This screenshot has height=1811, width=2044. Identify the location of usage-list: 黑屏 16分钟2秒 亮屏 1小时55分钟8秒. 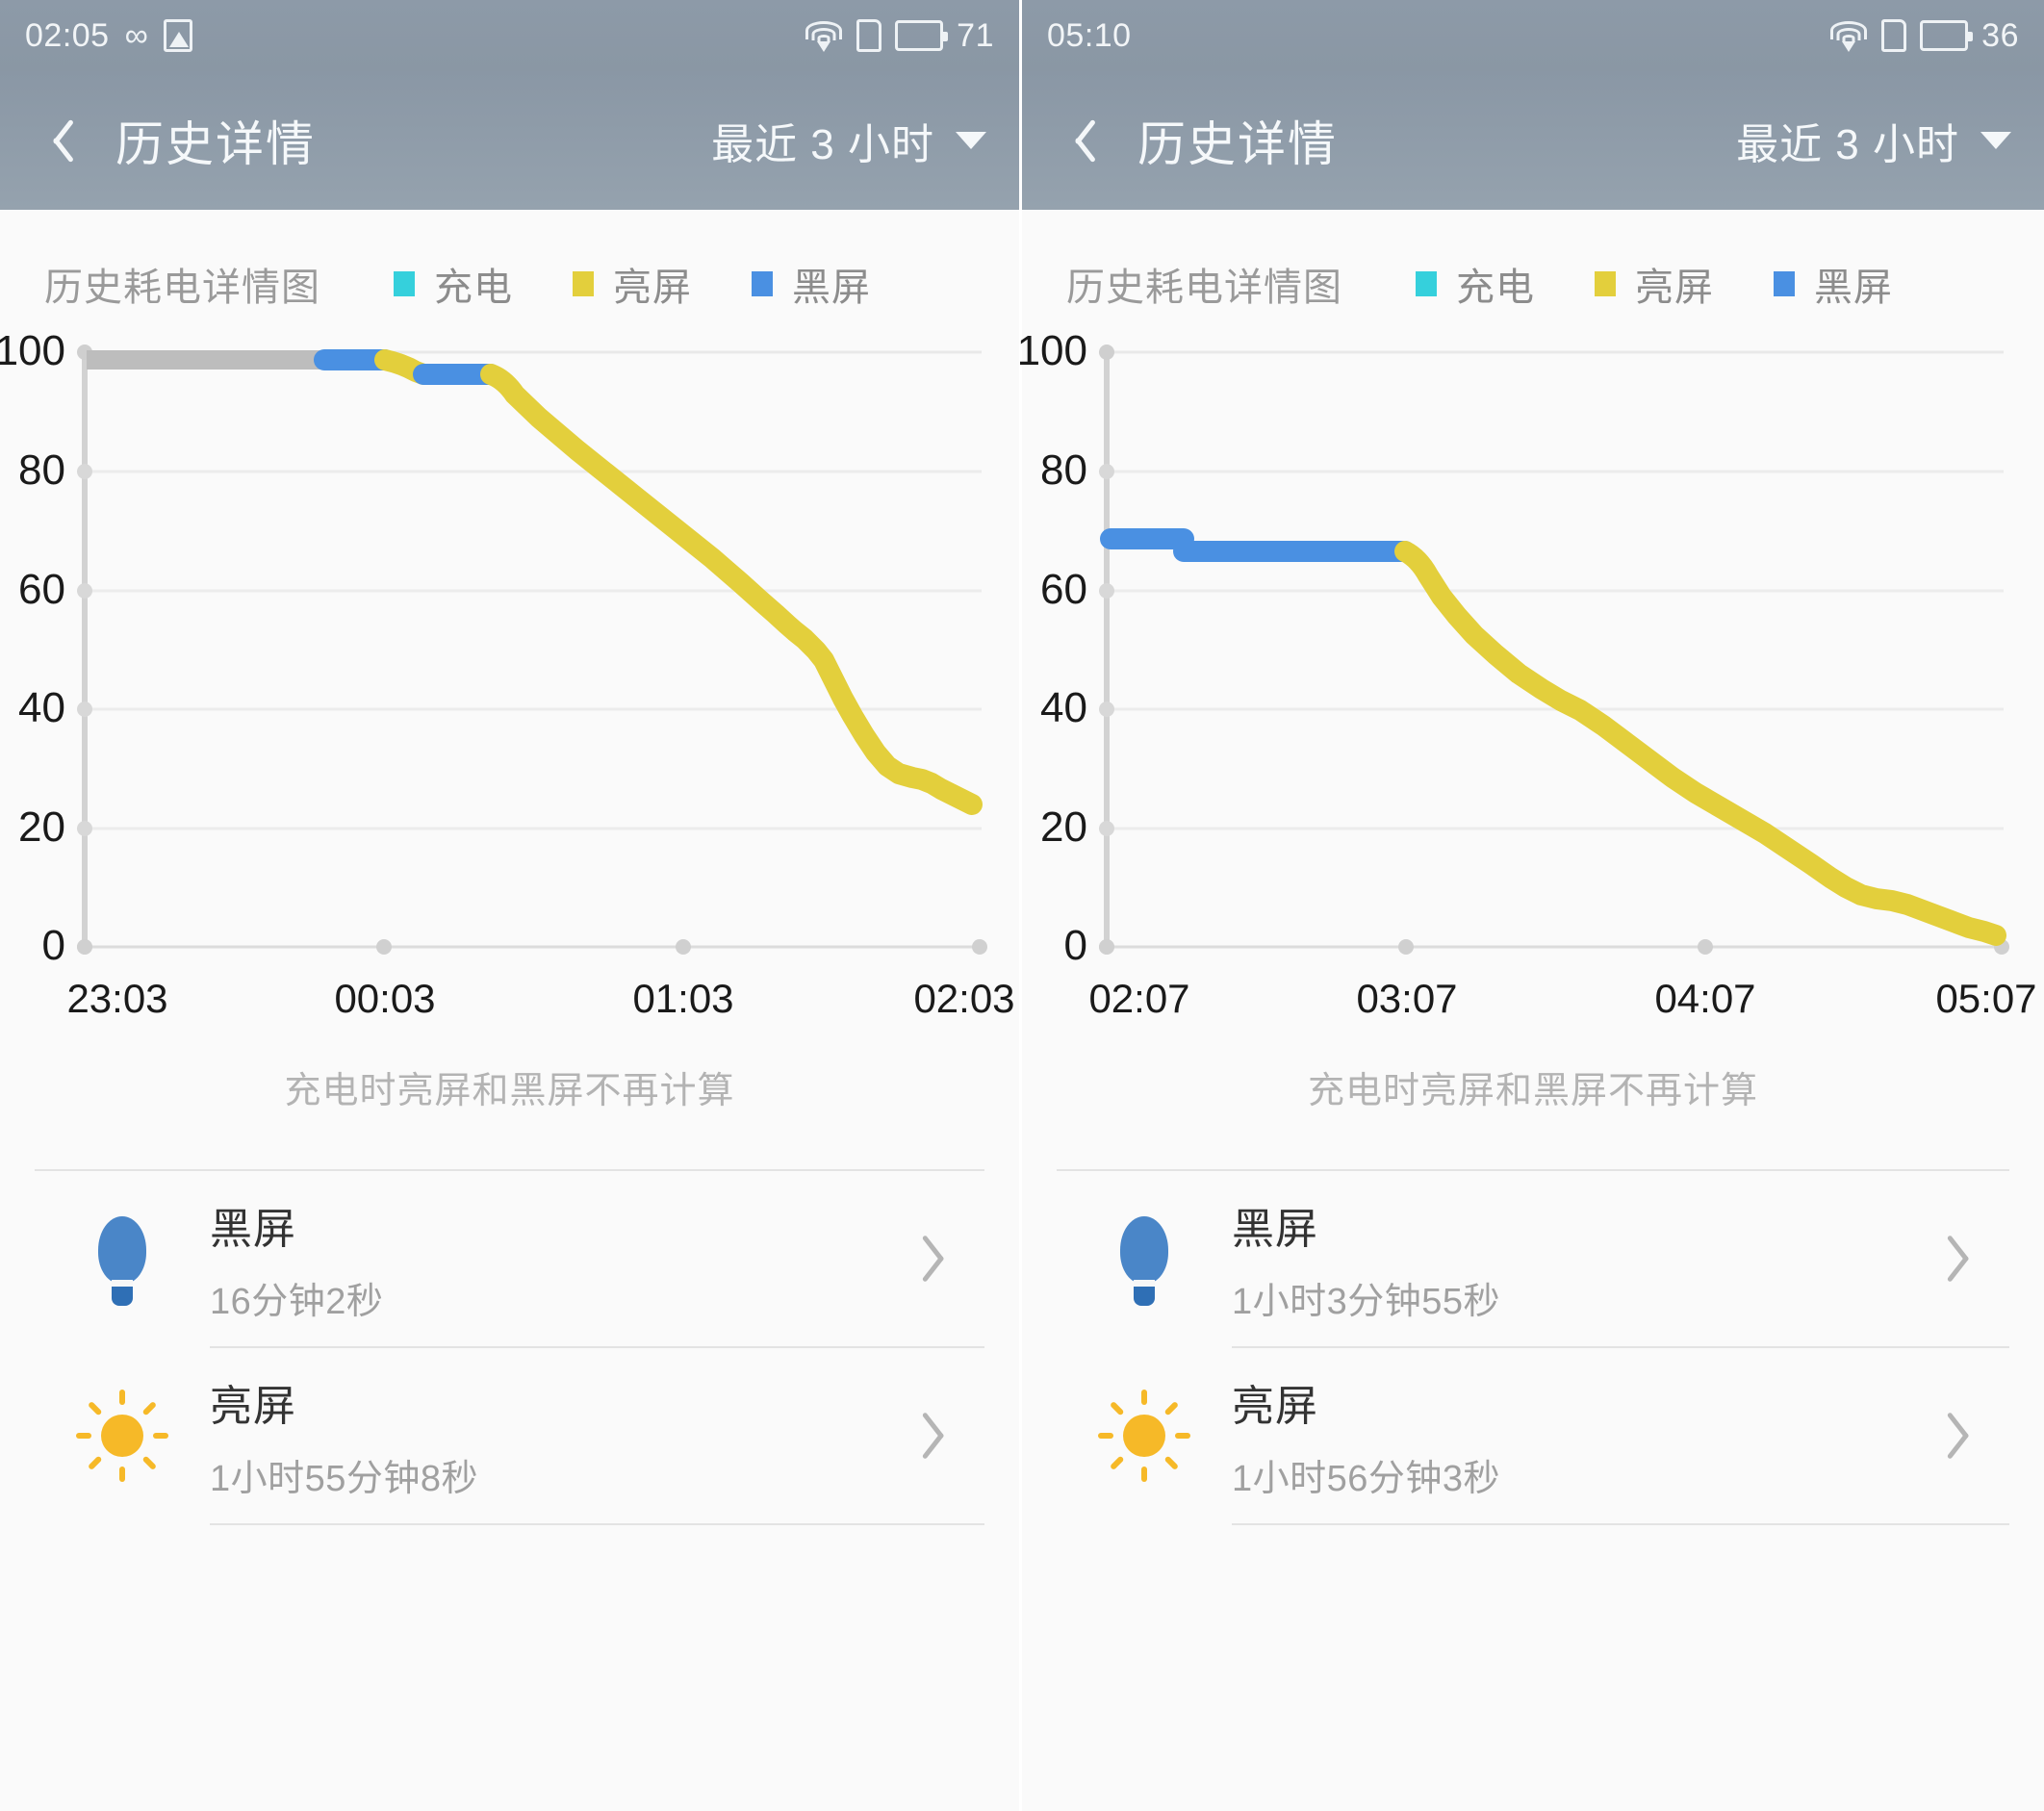
(509, 1347).